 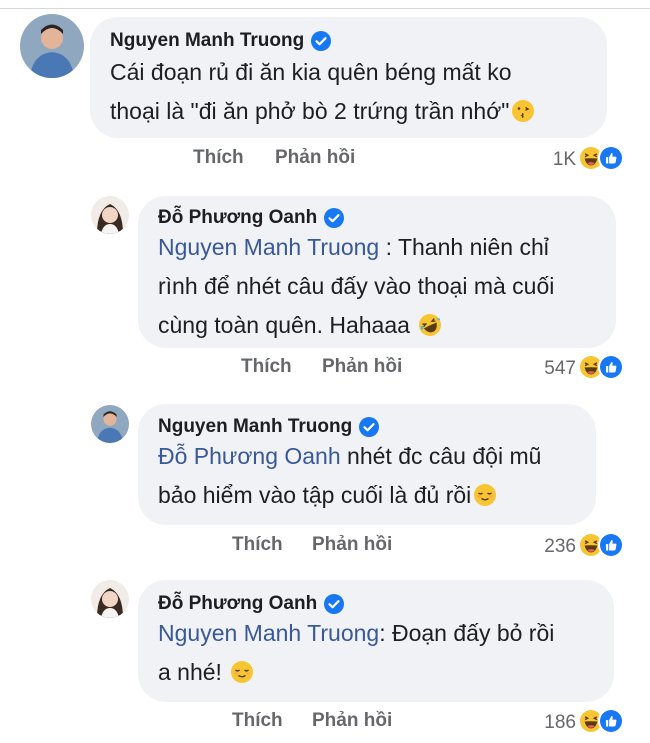 What do you see at coordinates (553, 369) in the screenshot?
I see `reaction-count: 547` at bounding box center [553, 369].